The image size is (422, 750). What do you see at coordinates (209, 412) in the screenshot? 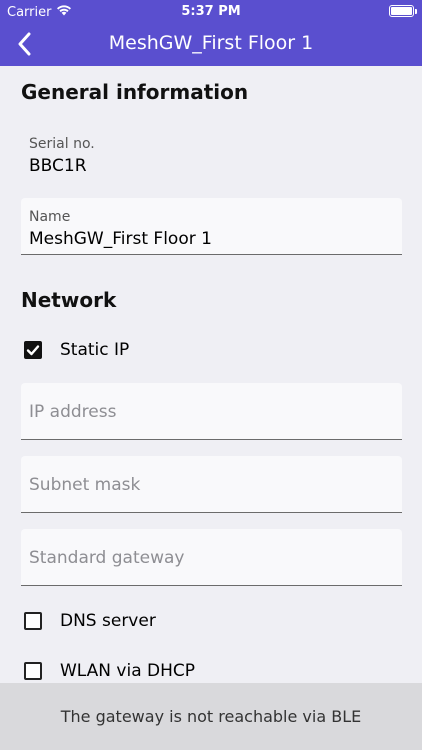
I see `ip-address-input` at bounding box center [209, 412].